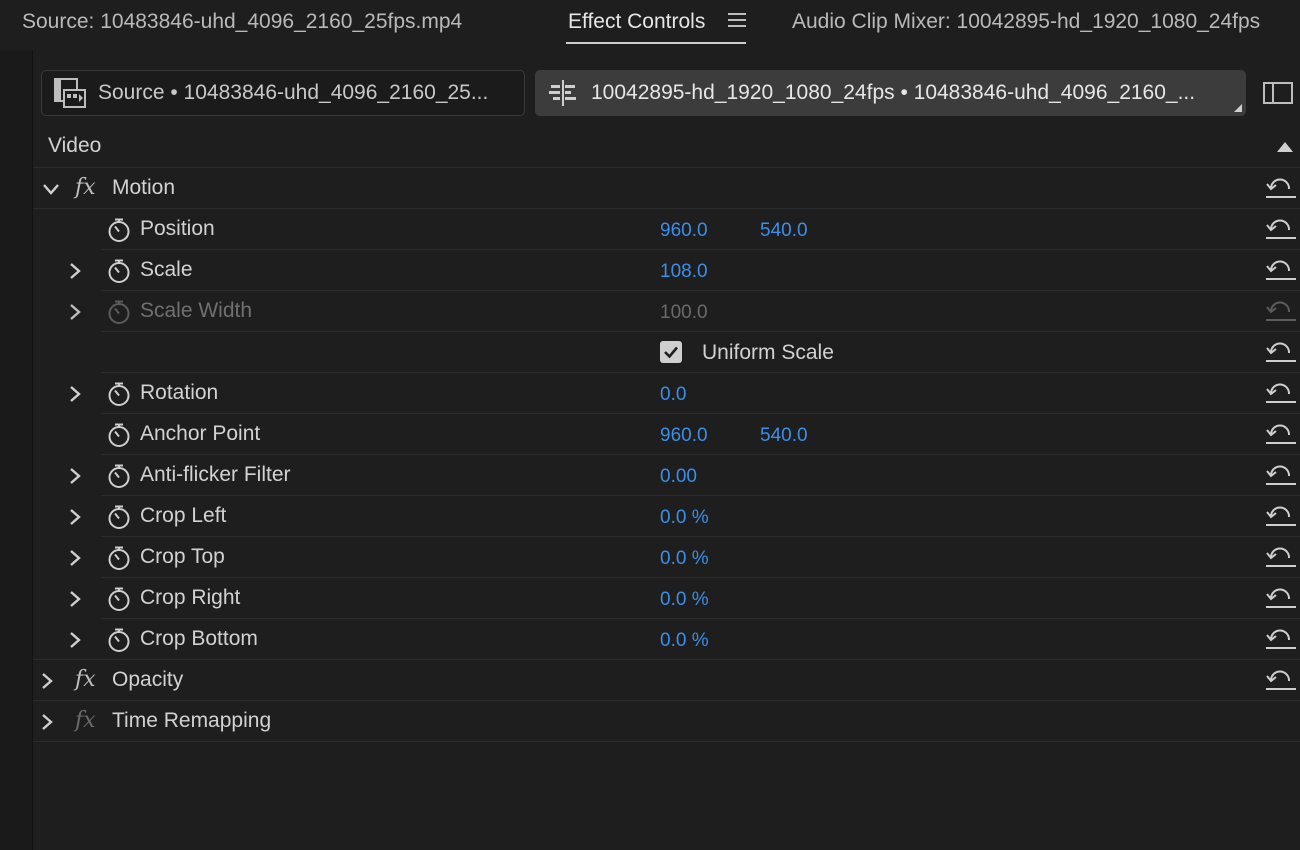 This screenshot has width=1300, height=850. I want to click on property-label: Crop Right, so click(190, 597).